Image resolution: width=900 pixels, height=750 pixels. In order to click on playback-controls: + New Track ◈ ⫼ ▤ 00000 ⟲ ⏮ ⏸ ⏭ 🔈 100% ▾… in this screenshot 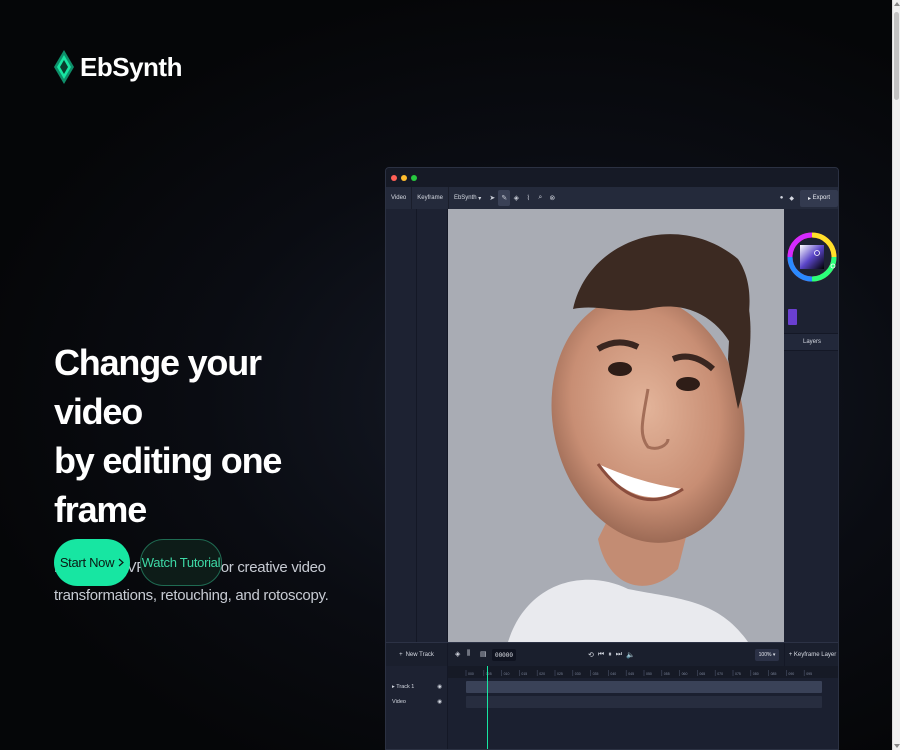, I will do `click(612, 654)`.